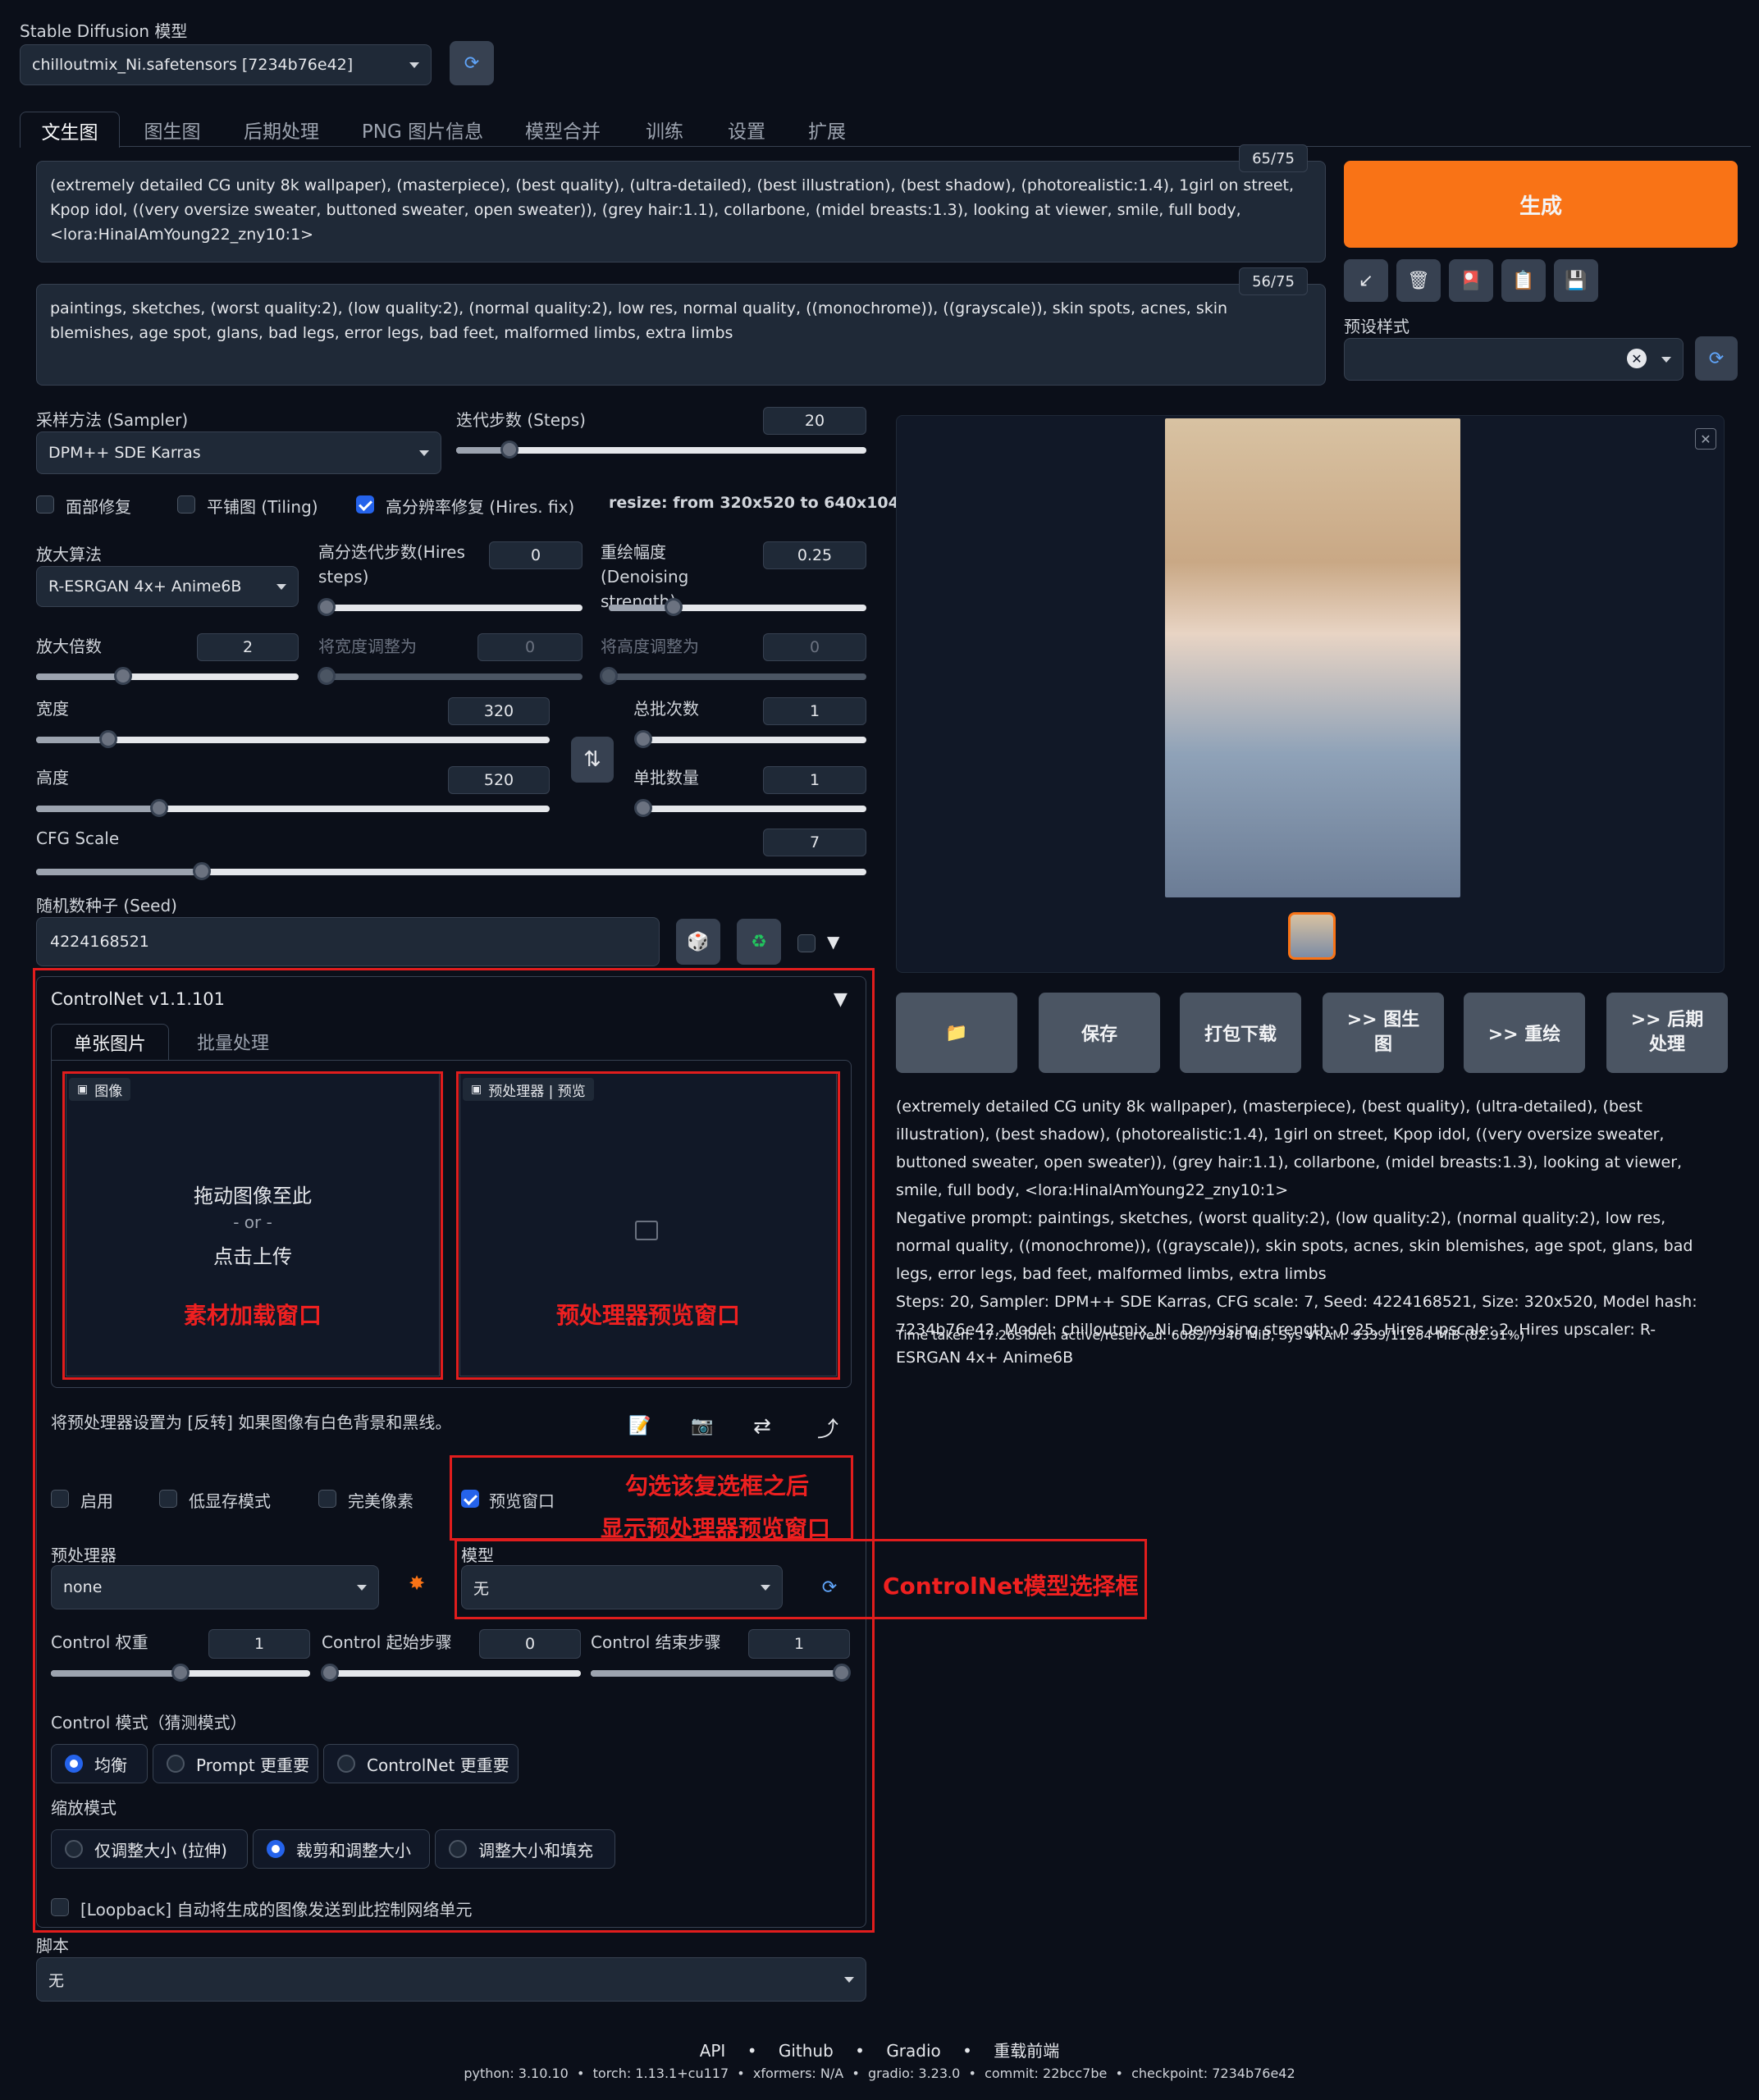  Describe the element at coordinates (262, 507) in the screenshot. I see `tiling-label: 平铺图 (Tiling)` at that location.